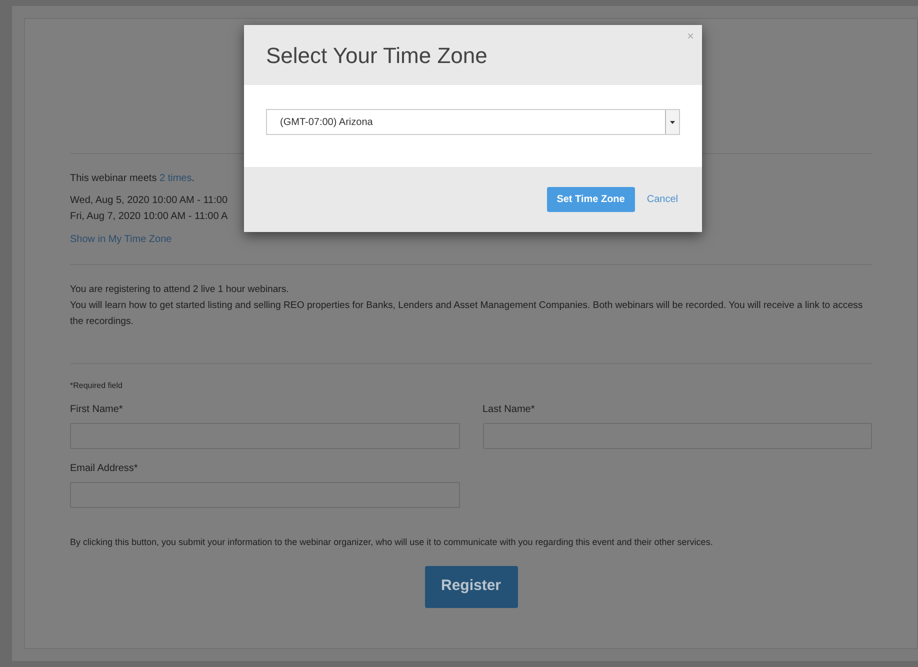 The width and height of the screenshot is (918, 667). What do you see at coordinates (97, 386) in the screenshot?
I see `required-note: *Required field` at bounding box center [97, 386].